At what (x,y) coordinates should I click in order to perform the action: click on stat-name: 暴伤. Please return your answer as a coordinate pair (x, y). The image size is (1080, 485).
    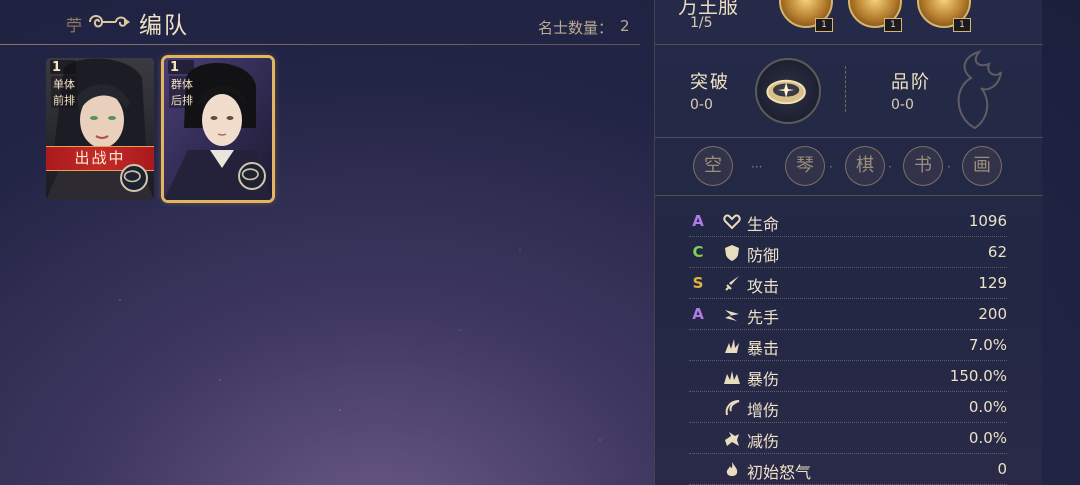
    Looking at the image, I should click on (763, 379).